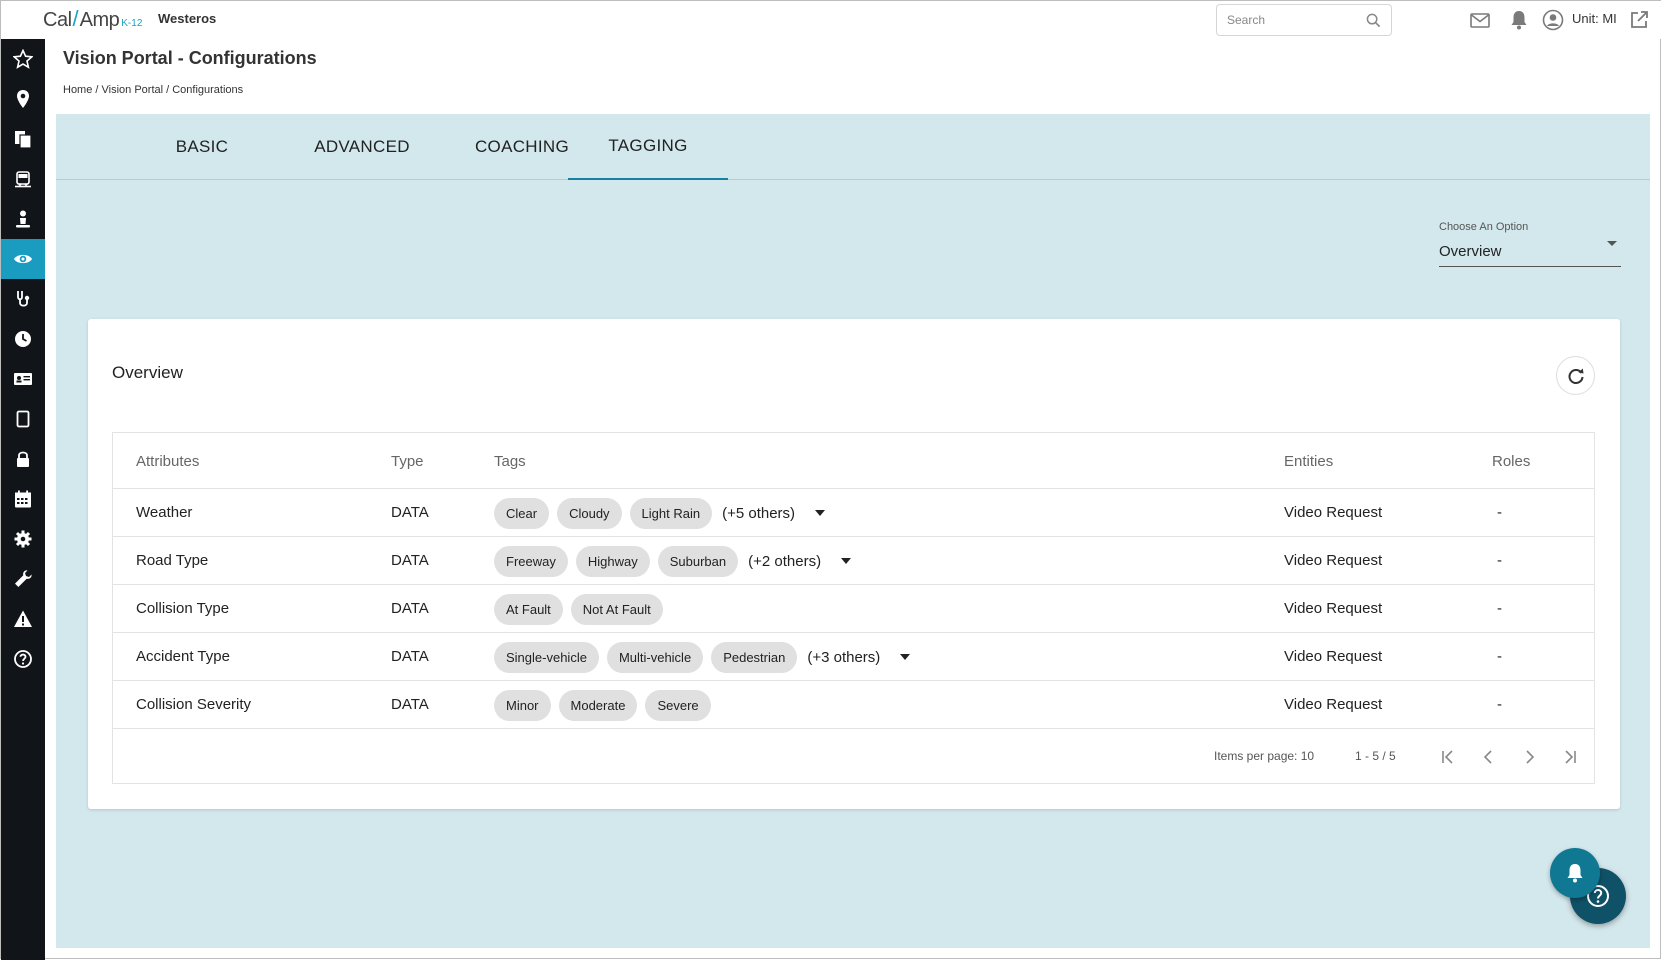  What do you see at coordinates (698, 561) in the screenshot?
I see `tag-chip: Suburban` at bounding box center [698, 561].